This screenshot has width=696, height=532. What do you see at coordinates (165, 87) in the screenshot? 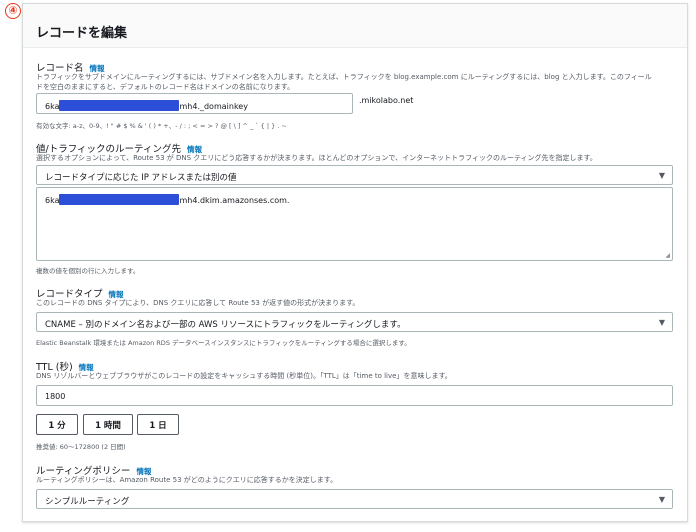
I see `record-name-description-line2: ドを空白のままにすると、デフォルトのレコード名はドメインの名前になります。` at bounding box center [165, 87].